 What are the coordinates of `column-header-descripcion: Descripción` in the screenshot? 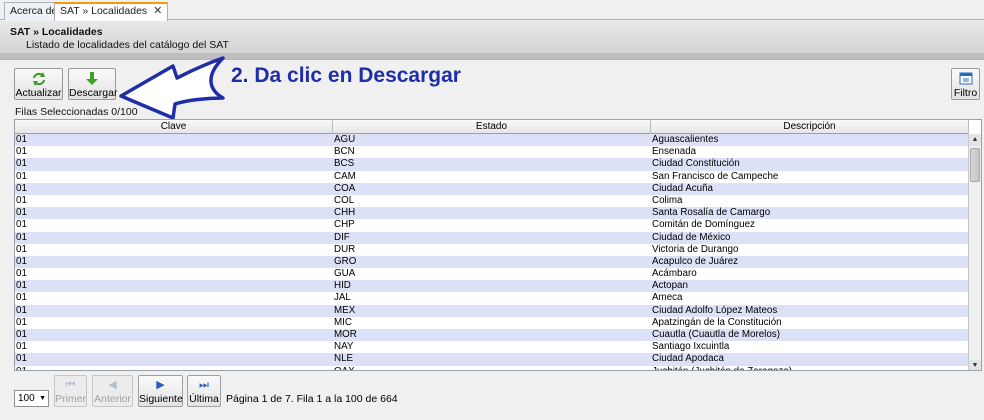 It's located at (810, 127).